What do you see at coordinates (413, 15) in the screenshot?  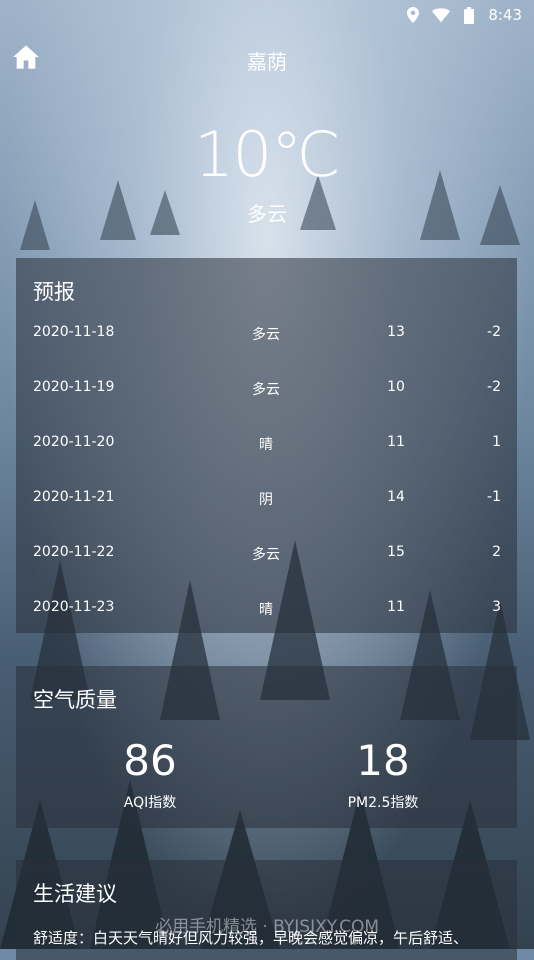 I see `location-icon` at bounding box center [413, 15].